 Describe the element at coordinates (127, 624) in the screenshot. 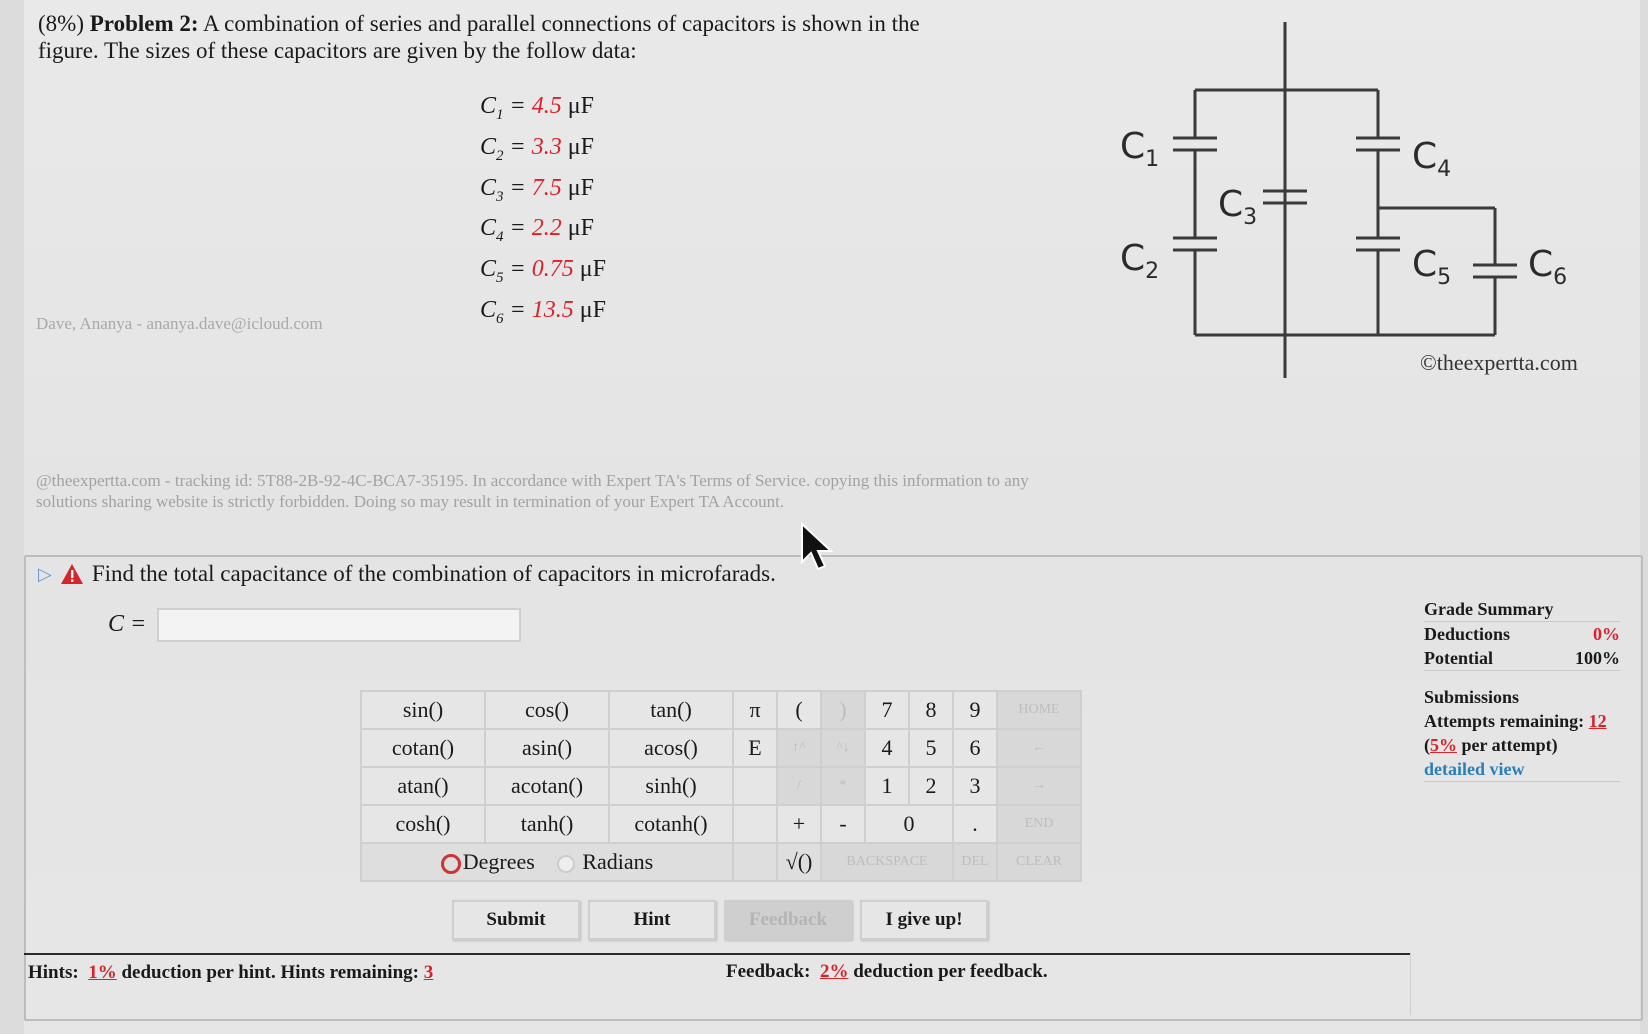

I see `answer-label: C =` at that location.